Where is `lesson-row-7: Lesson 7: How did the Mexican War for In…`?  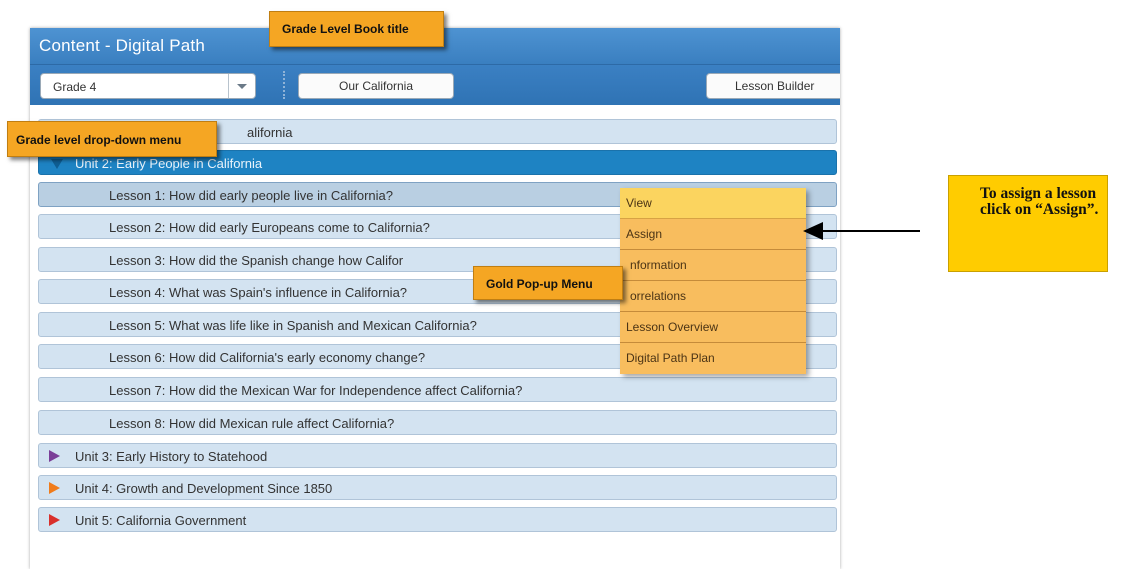
lesson-row-7: Lesson 7: How did the Mexican War for In… is located at coordinates (437, 389).